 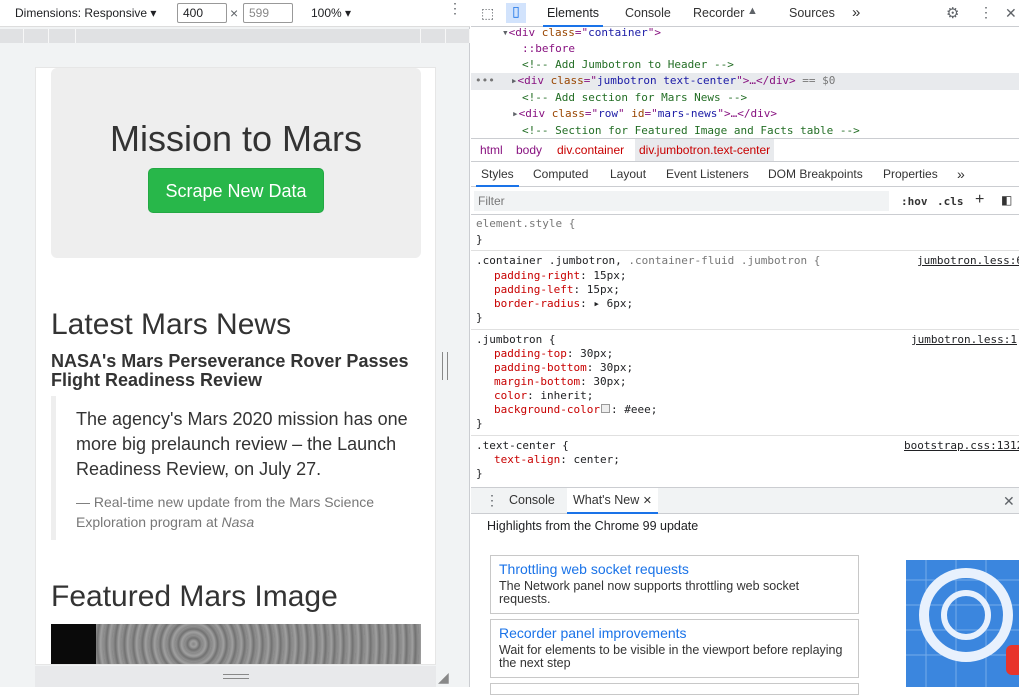 I want to click on tab-event-listeners: Event Listeners, so click(x=707, y=175).